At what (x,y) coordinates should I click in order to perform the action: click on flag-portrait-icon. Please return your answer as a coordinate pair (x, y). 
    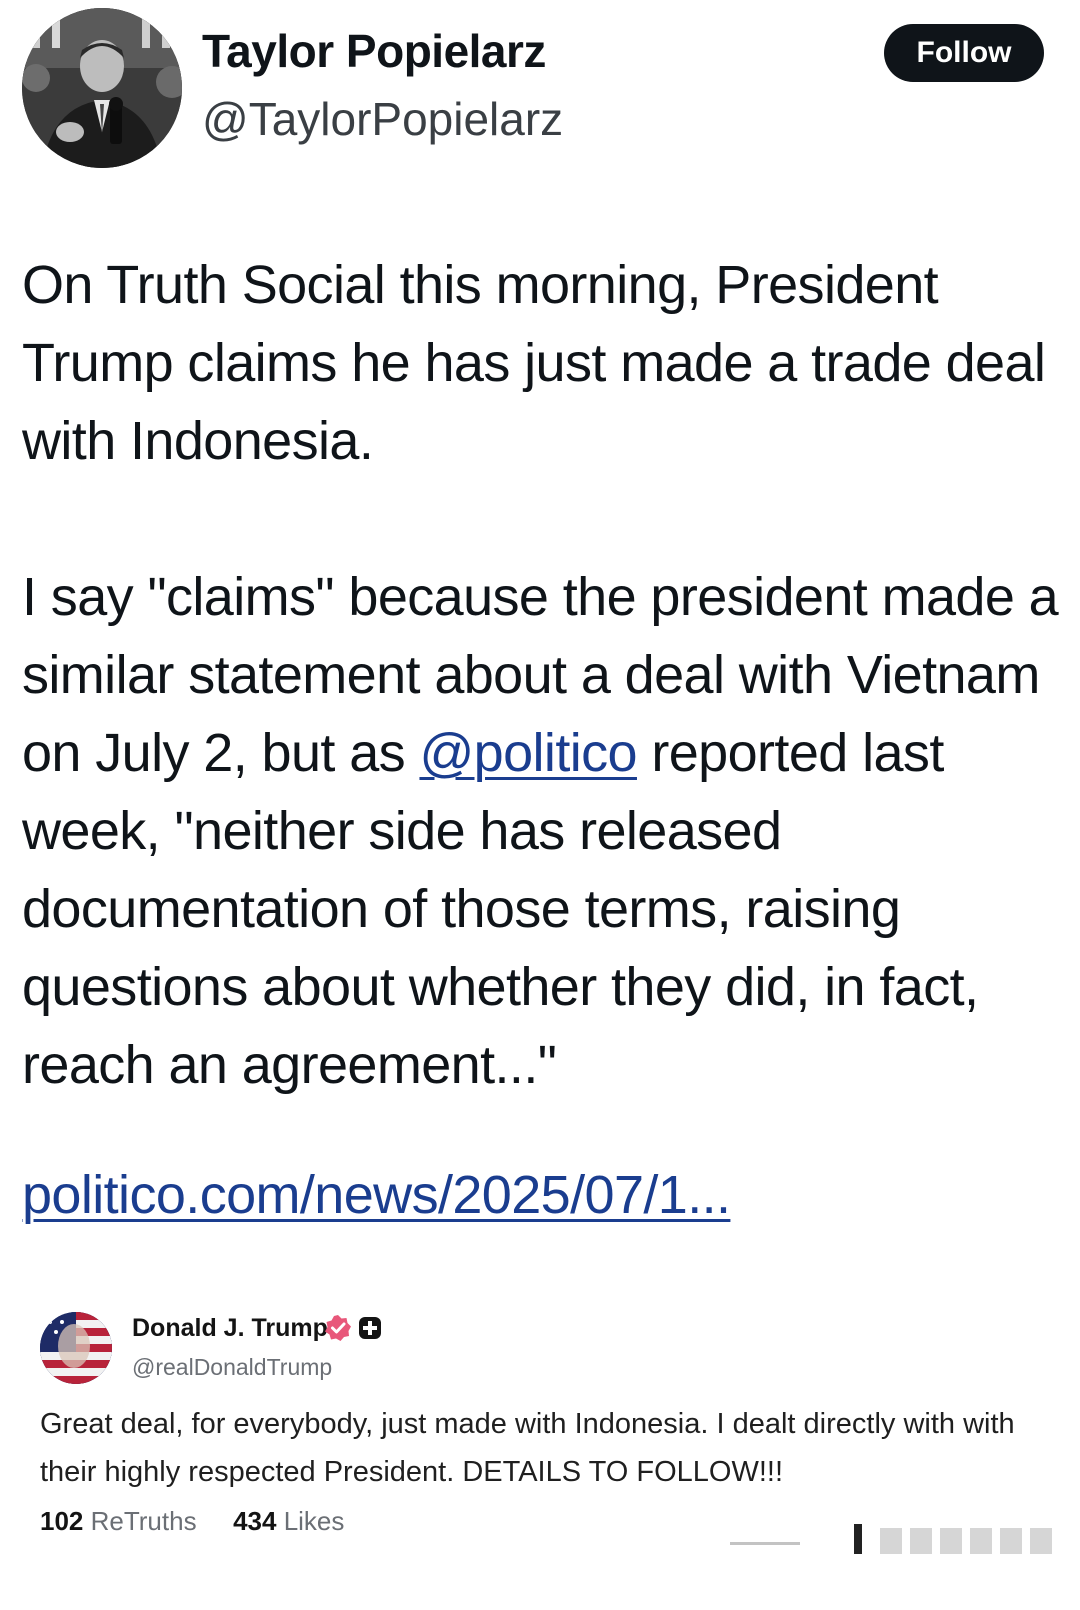
    Looking at the image, I should click on (76, 1348).